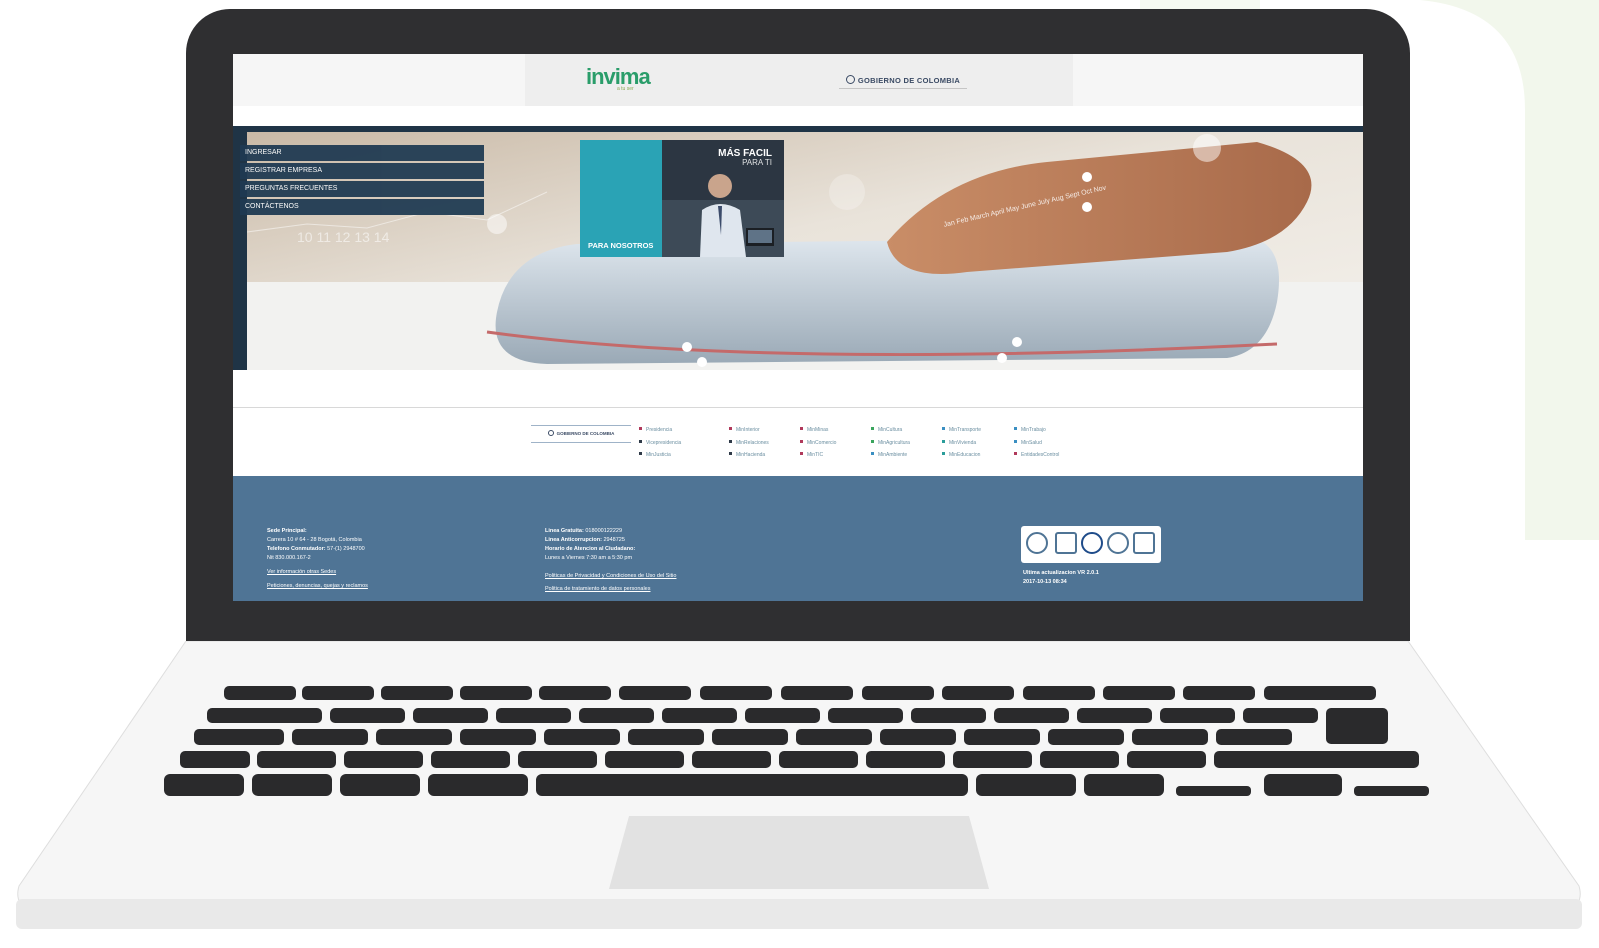 This screenshot has height=948, width=1599. I want to click on gov-link-mintic: MinTIC, so click(818, 455).